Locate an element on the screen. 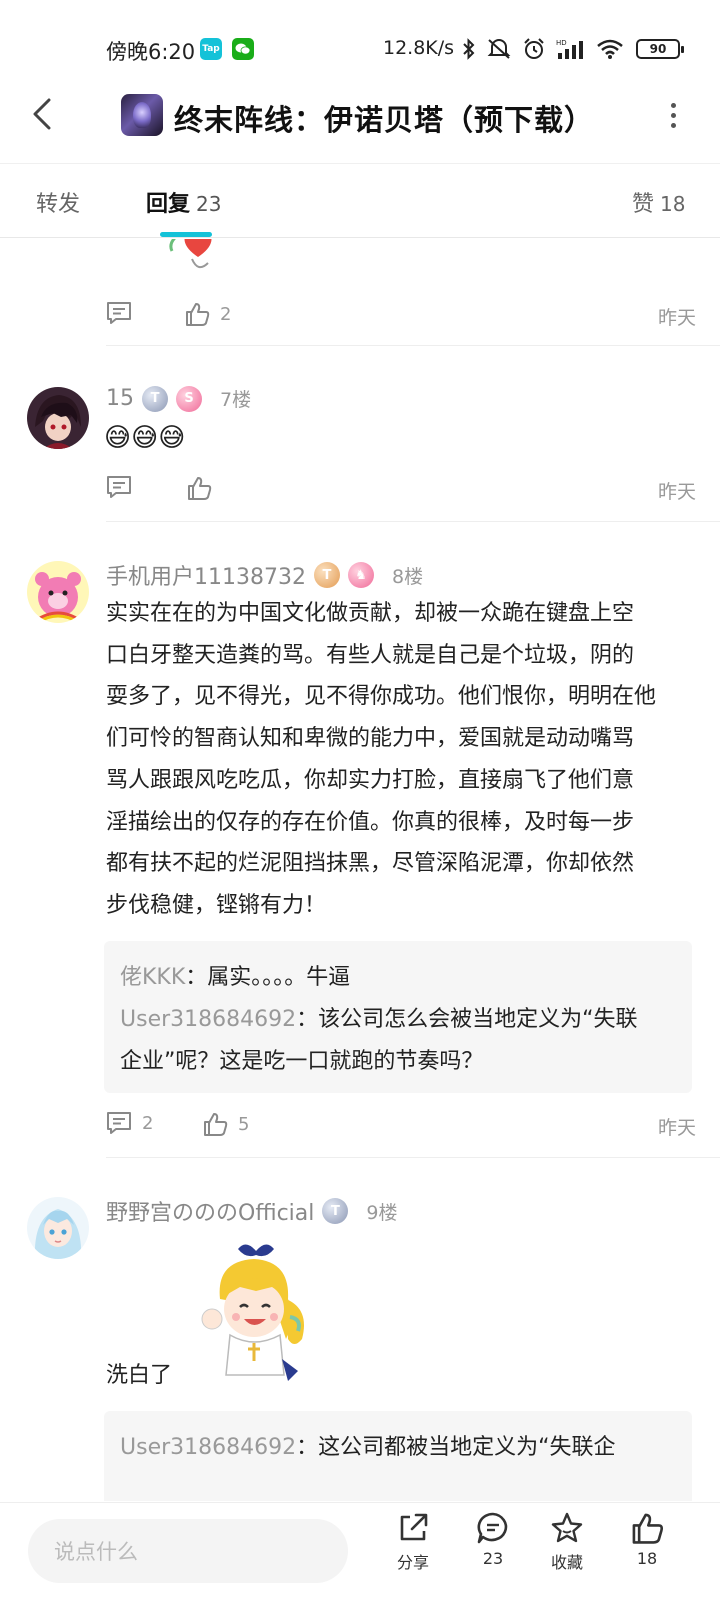 This screenshot has width=720, height=1600. sub-reply-continuation: 企业”呢？这是吃一口就跑的节奏吗？ is located at coordinates (302, 1061).